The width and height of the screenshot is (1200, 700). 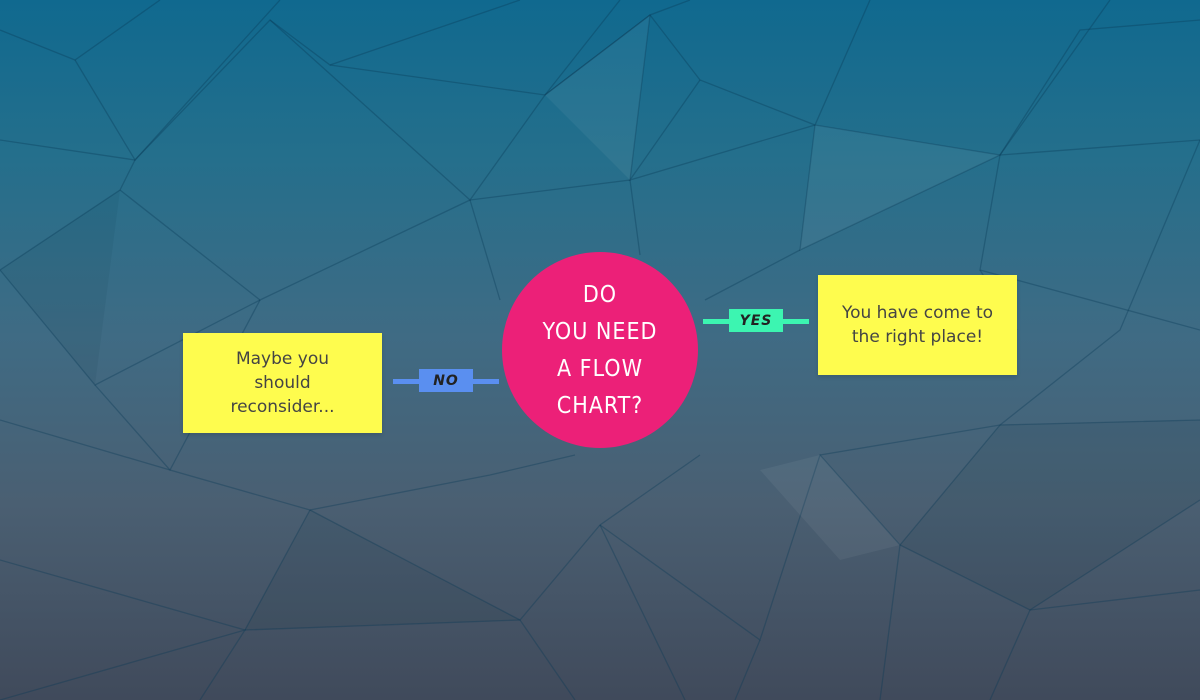 I want to click on yes-answer-box: You have come to the right place!, so click(x=917, y=325).